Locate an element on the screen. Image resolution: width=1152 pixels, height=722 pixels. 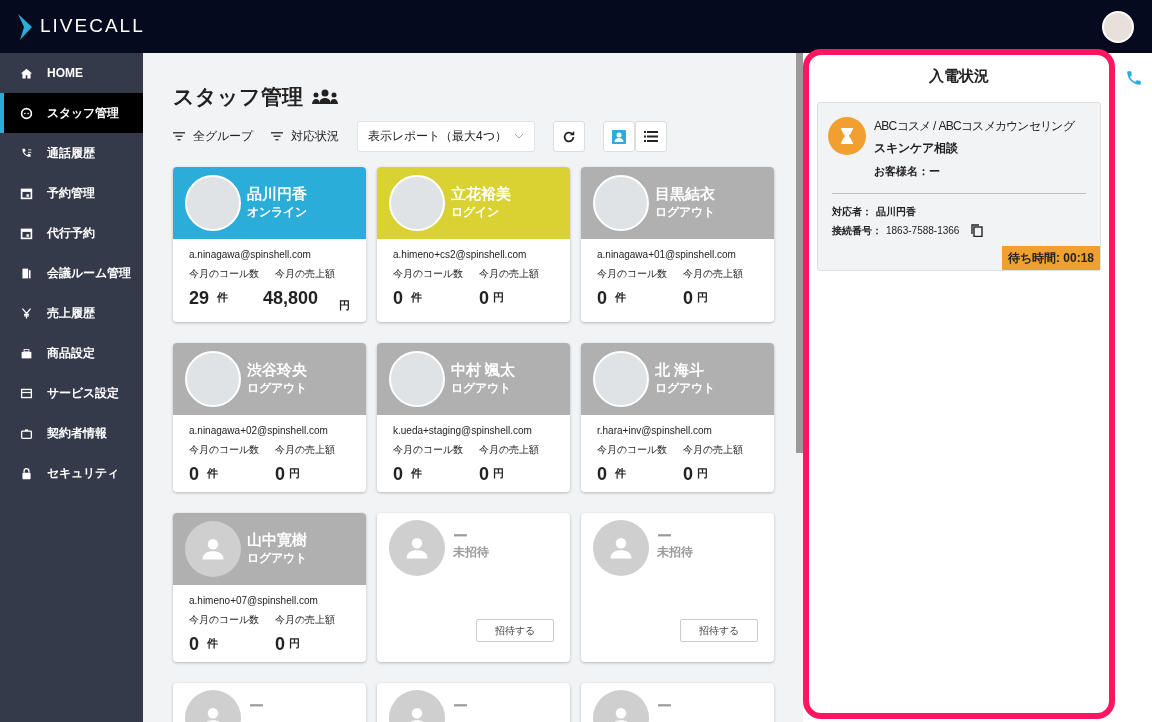
agent-label: 対応者： is located at coordinates (852, 212).